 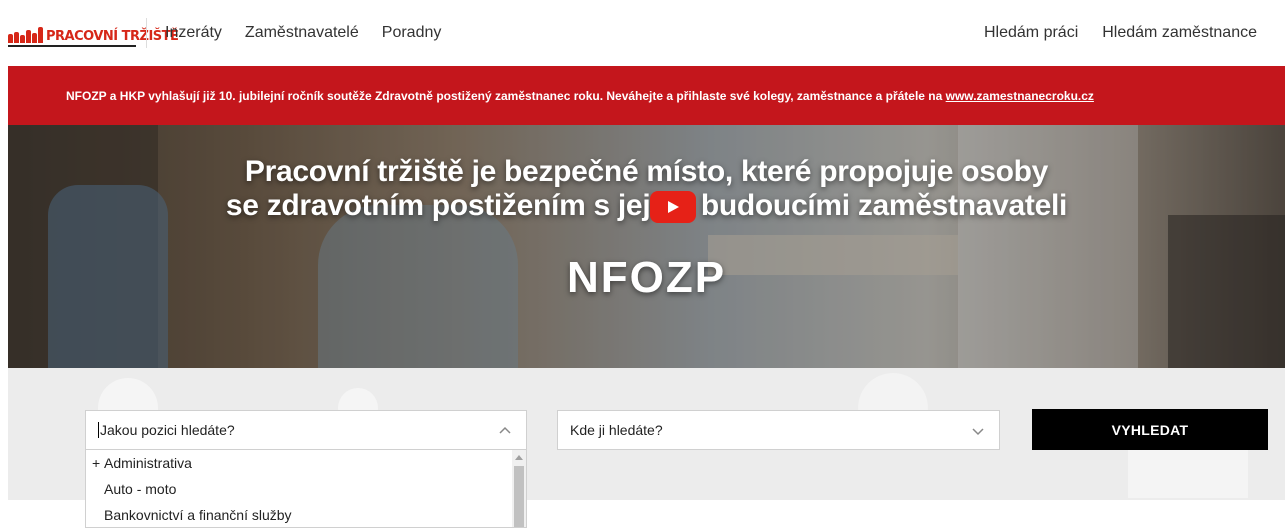 I want to click on youtube-play-icon, so click(x=673, y=207).